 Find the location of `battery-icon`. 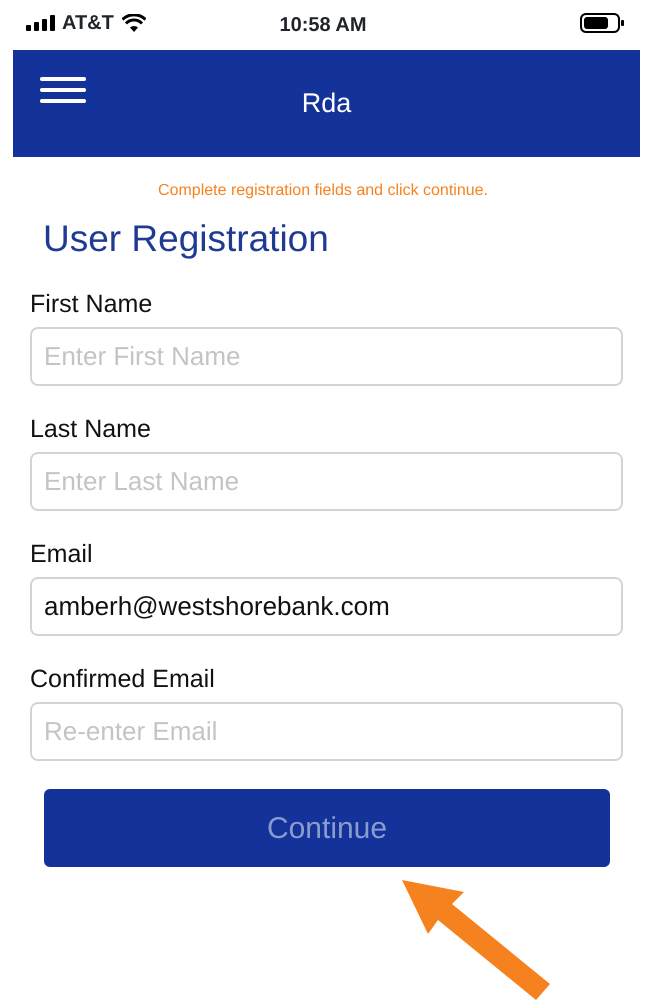

battery-icon is located at coordinates (602, 23).